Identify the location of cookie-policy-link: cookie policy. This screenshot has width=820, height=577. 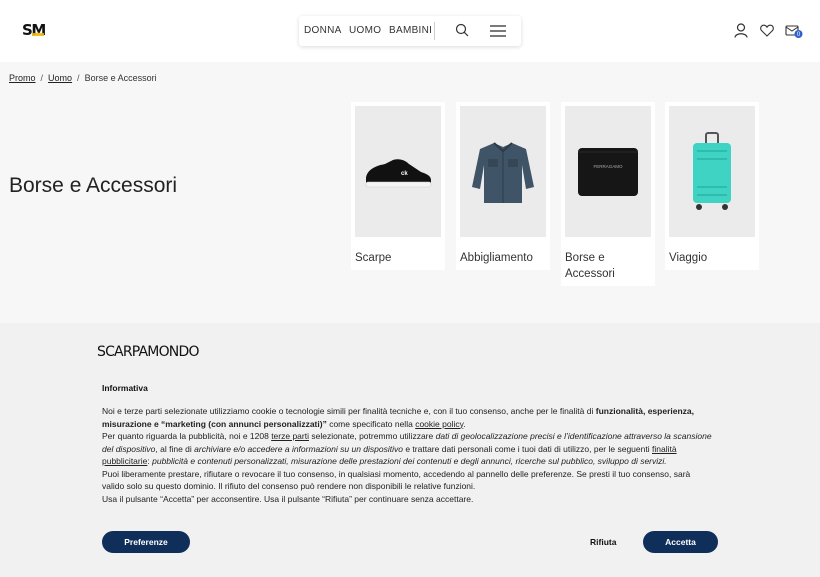
(439, 424).